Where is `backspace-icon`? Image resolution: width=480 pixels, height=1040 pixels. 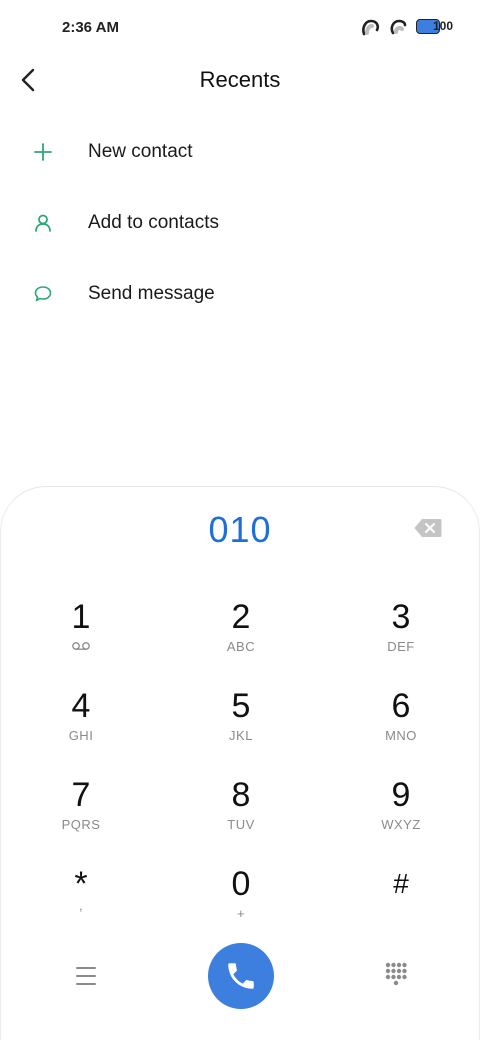 backspace-icon is located at coordinates (428, 528).